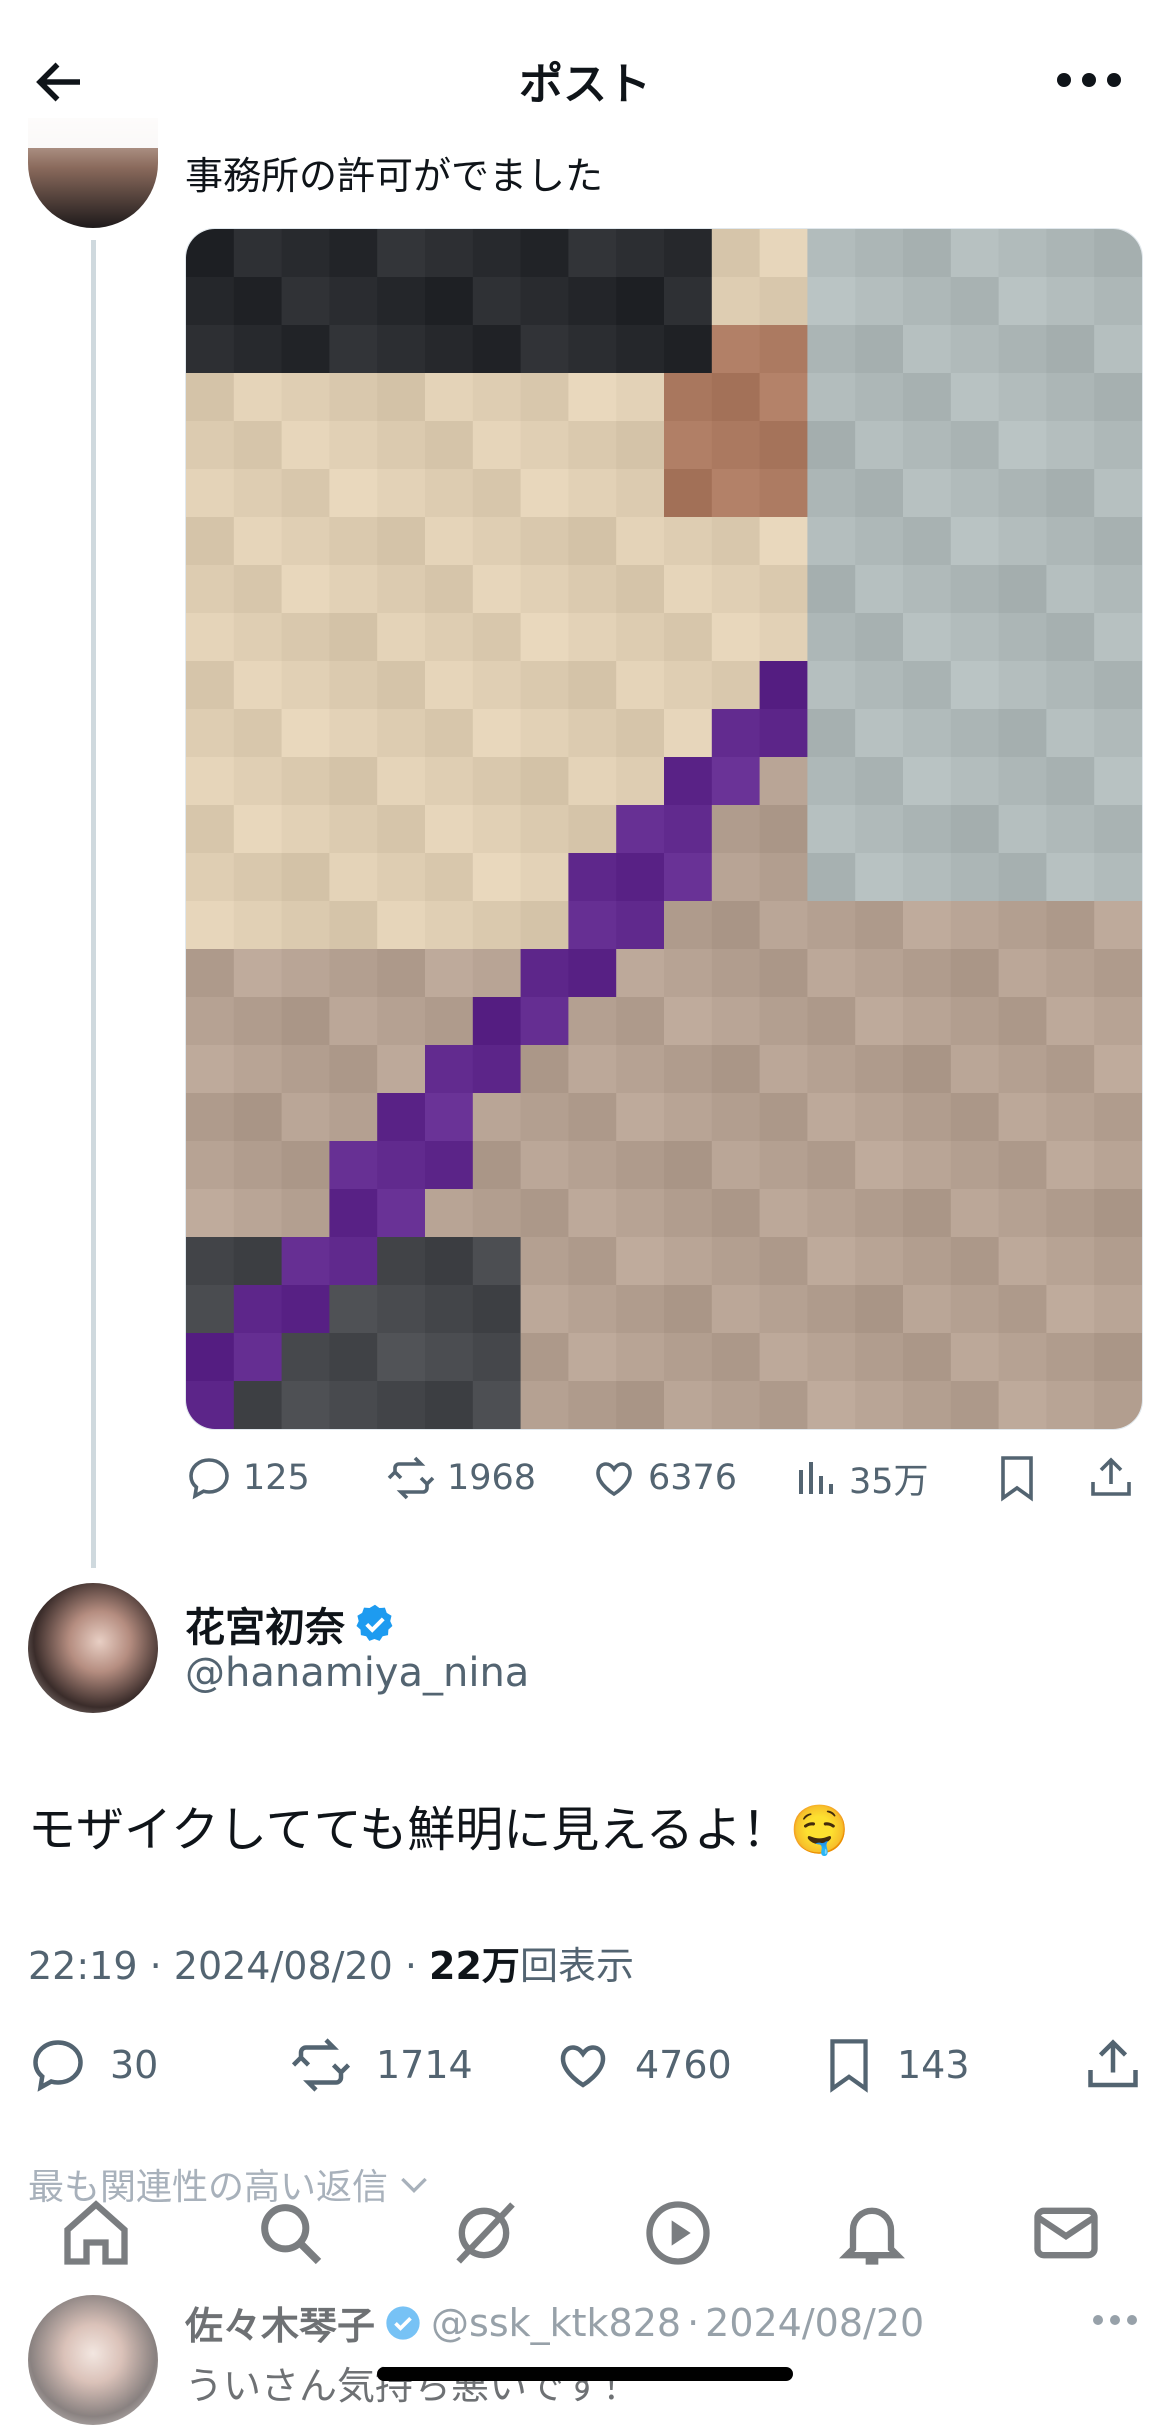 The image size is (1170, 2425). I want to click on grok-icon, so click(484, 2233).